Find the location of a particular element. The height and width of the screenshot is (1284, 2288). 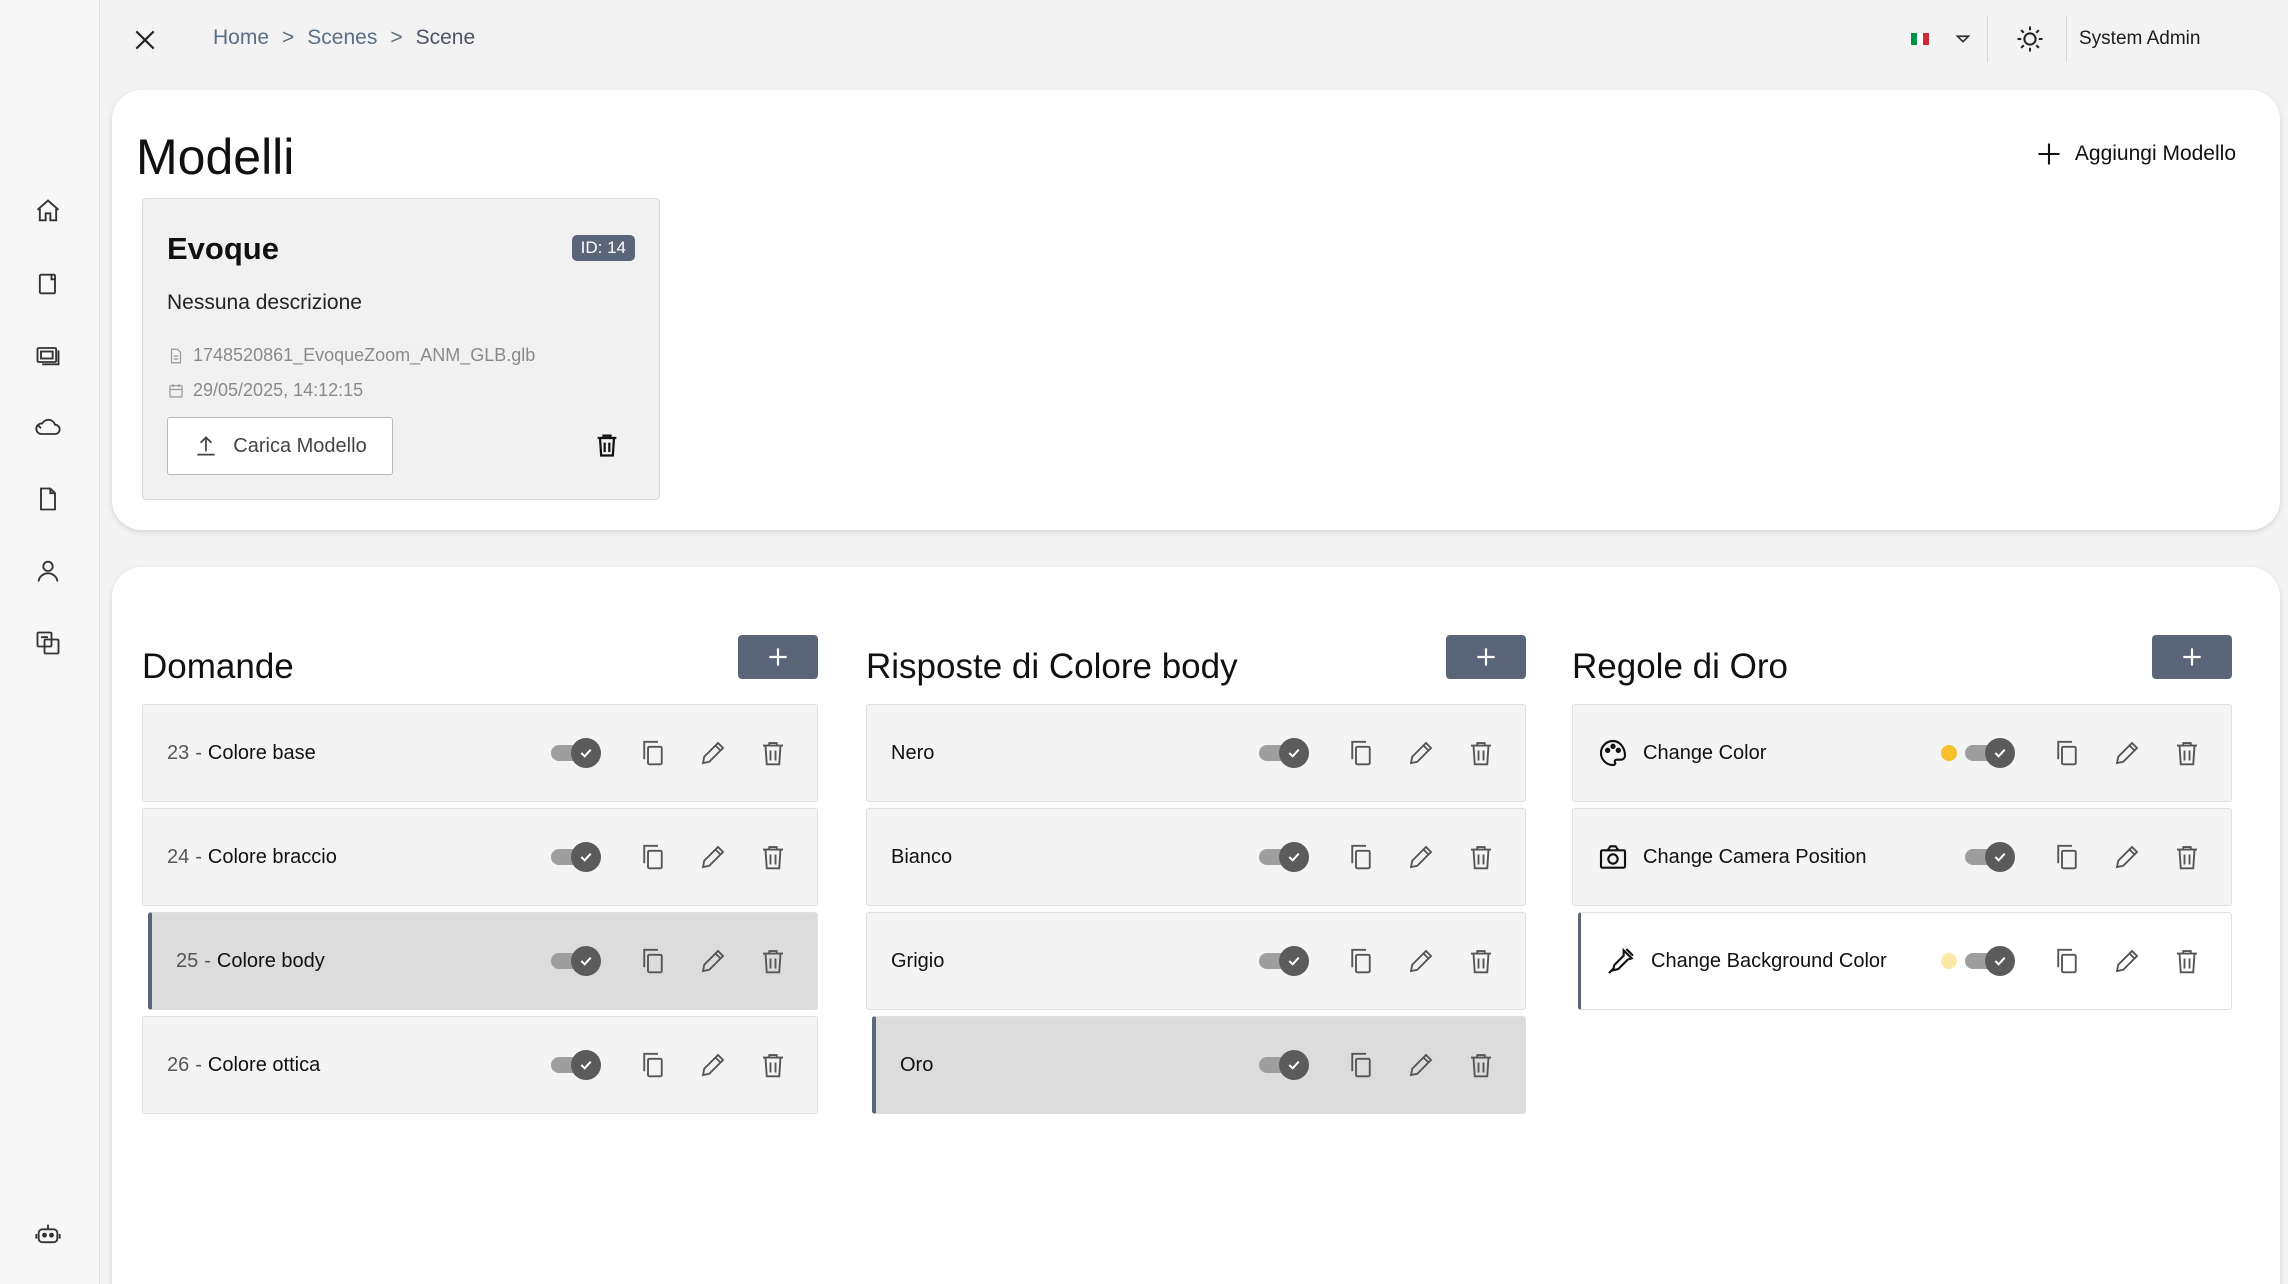

model-date-row: 29/05/2025, 14:12:15 is located at coordinates (265, 390).